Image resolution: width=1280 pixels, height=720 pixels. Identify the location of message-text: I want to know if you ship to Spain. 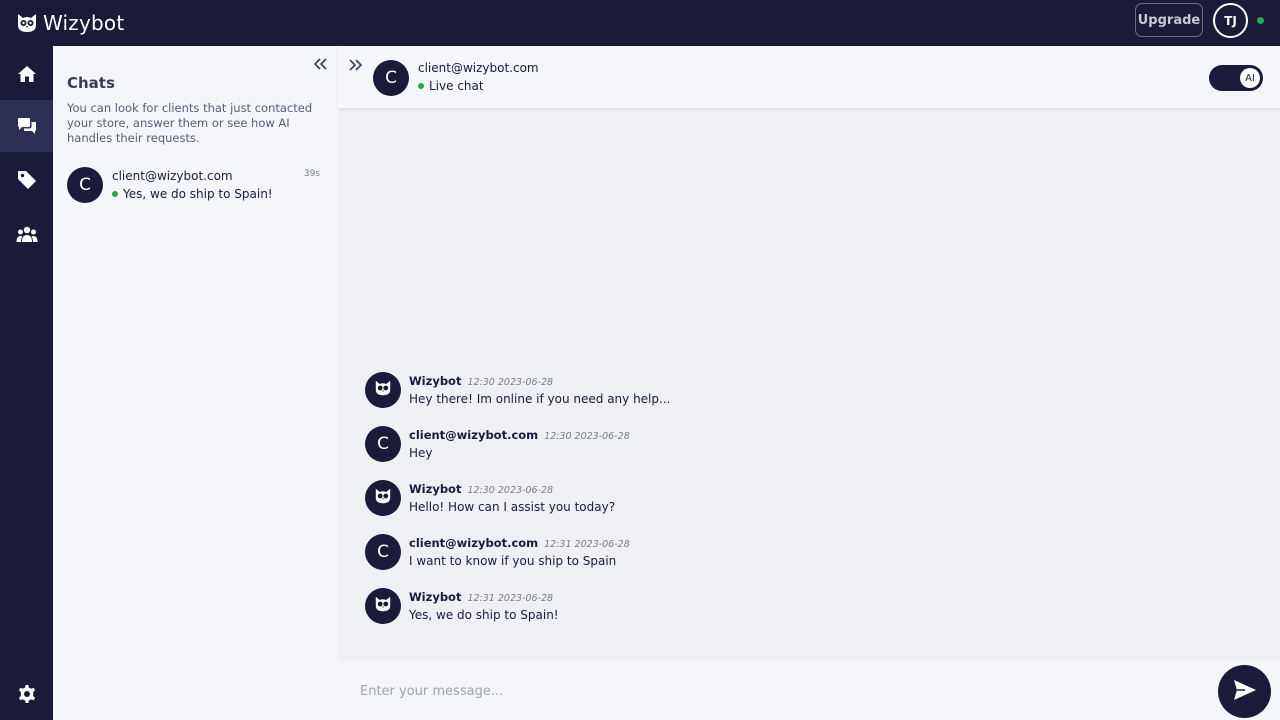
(513, 561).